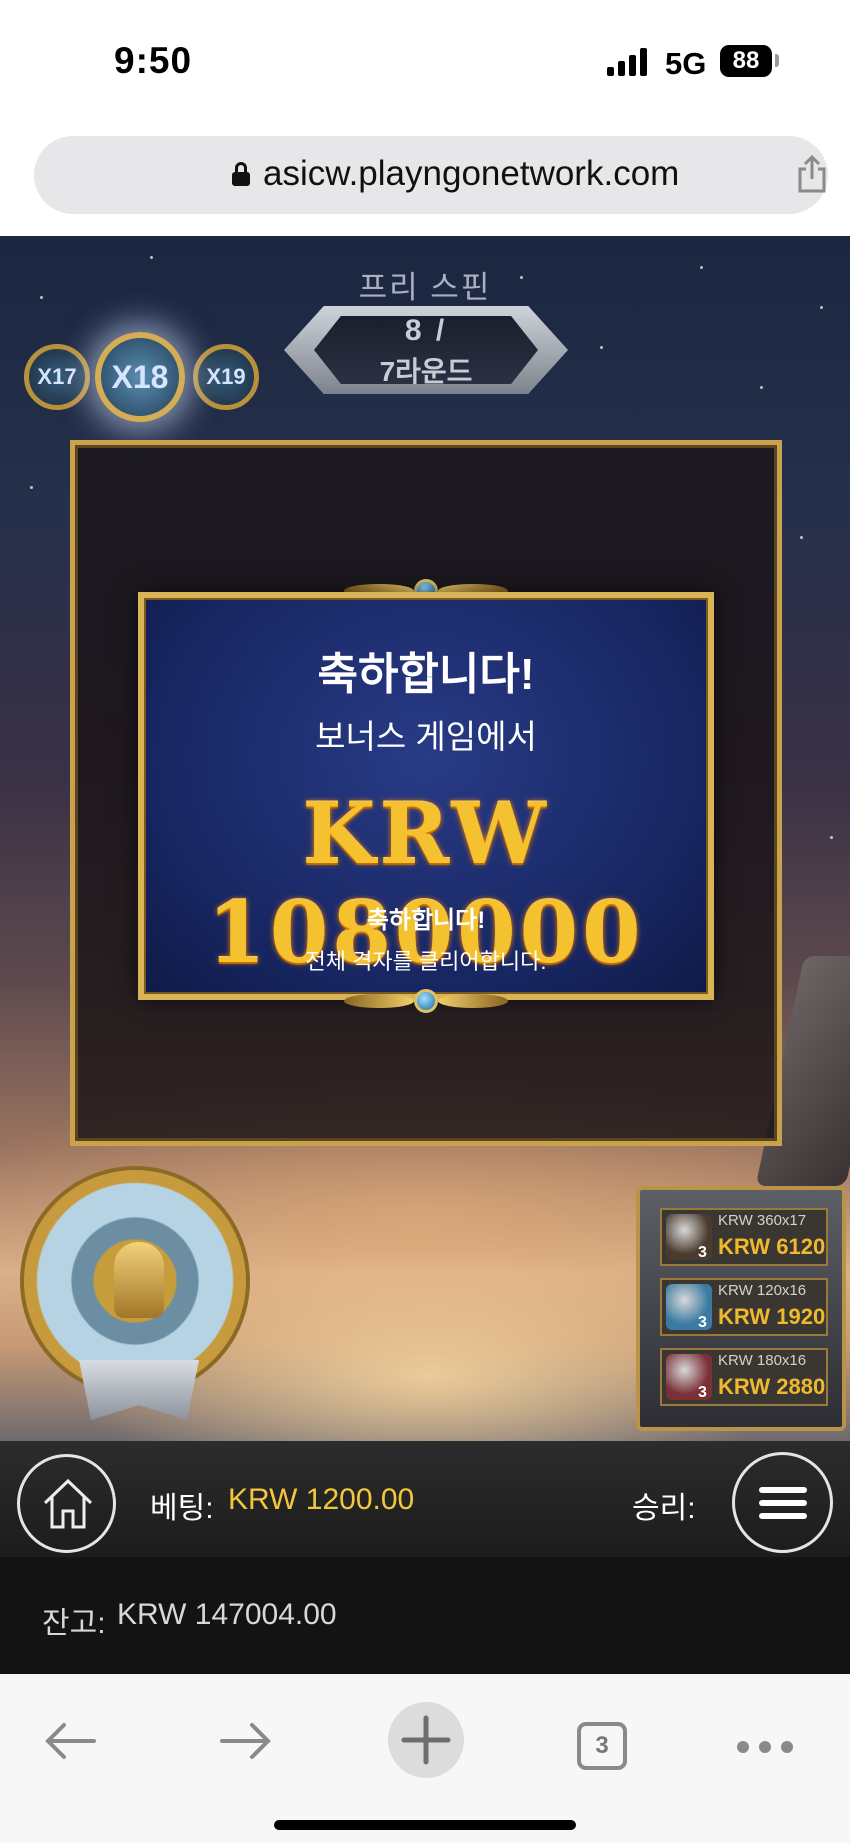 The width and height of the screenshot is (850, 1843). Describe the element at coordinates (74, 1623) in the screenshot. I see `balance-label: 잔고:` at that location.